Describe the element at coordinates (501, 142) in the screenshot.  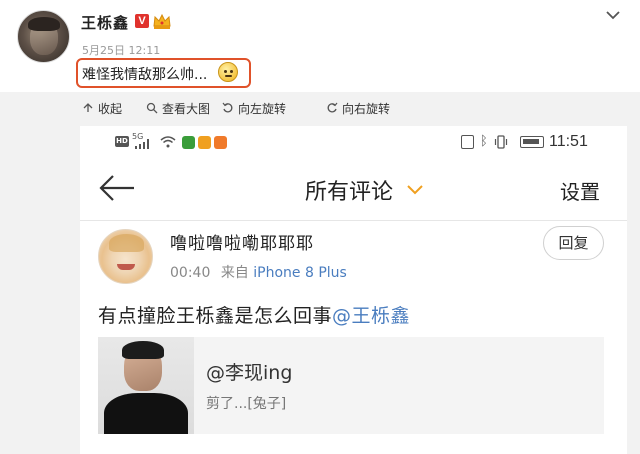
I see `vibrate-icon` at that location.